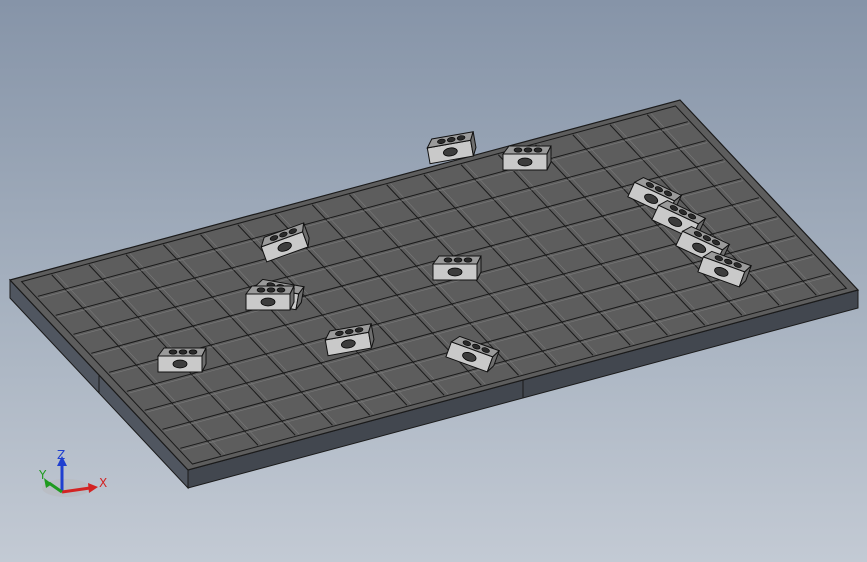  Describe the element at coordinates (103, 483) in the screenshot. I see `x-axis-label: X` at that location.